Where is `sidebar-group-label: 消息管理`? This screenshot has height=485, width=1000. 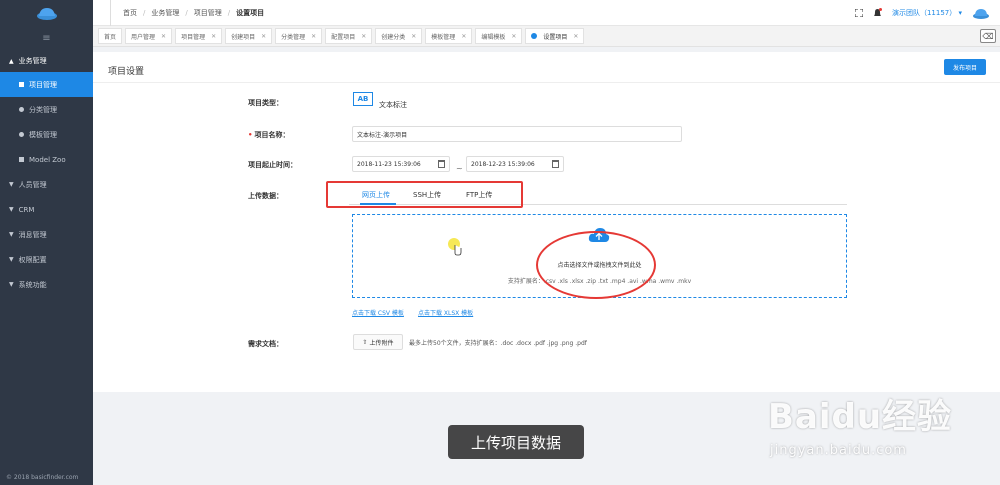
sidebar-group-label: 消息管理 is located at coordinates (32, 234).